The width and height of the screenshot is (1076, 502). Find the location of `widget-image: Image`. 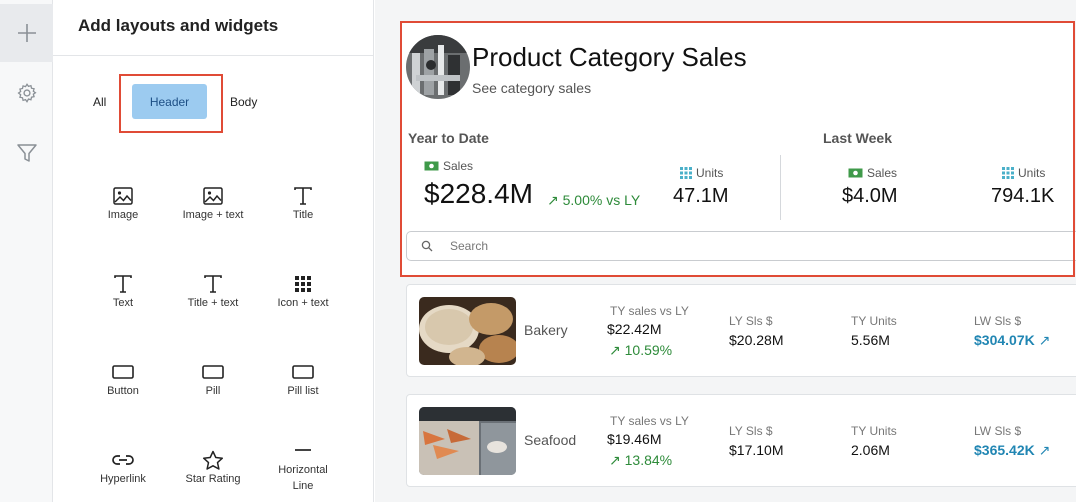

widget-image: Image is located at coordinates (123, 210).